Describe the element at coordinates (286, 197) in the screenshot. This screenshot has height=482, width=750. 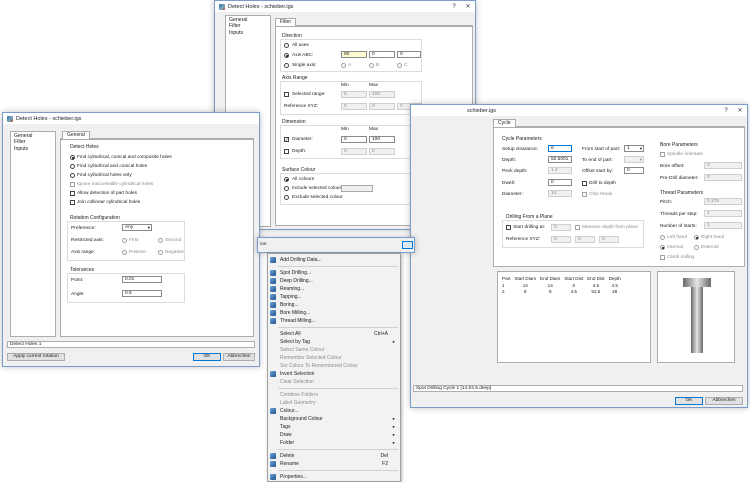
I see `exclude-colour-radio` at that location.